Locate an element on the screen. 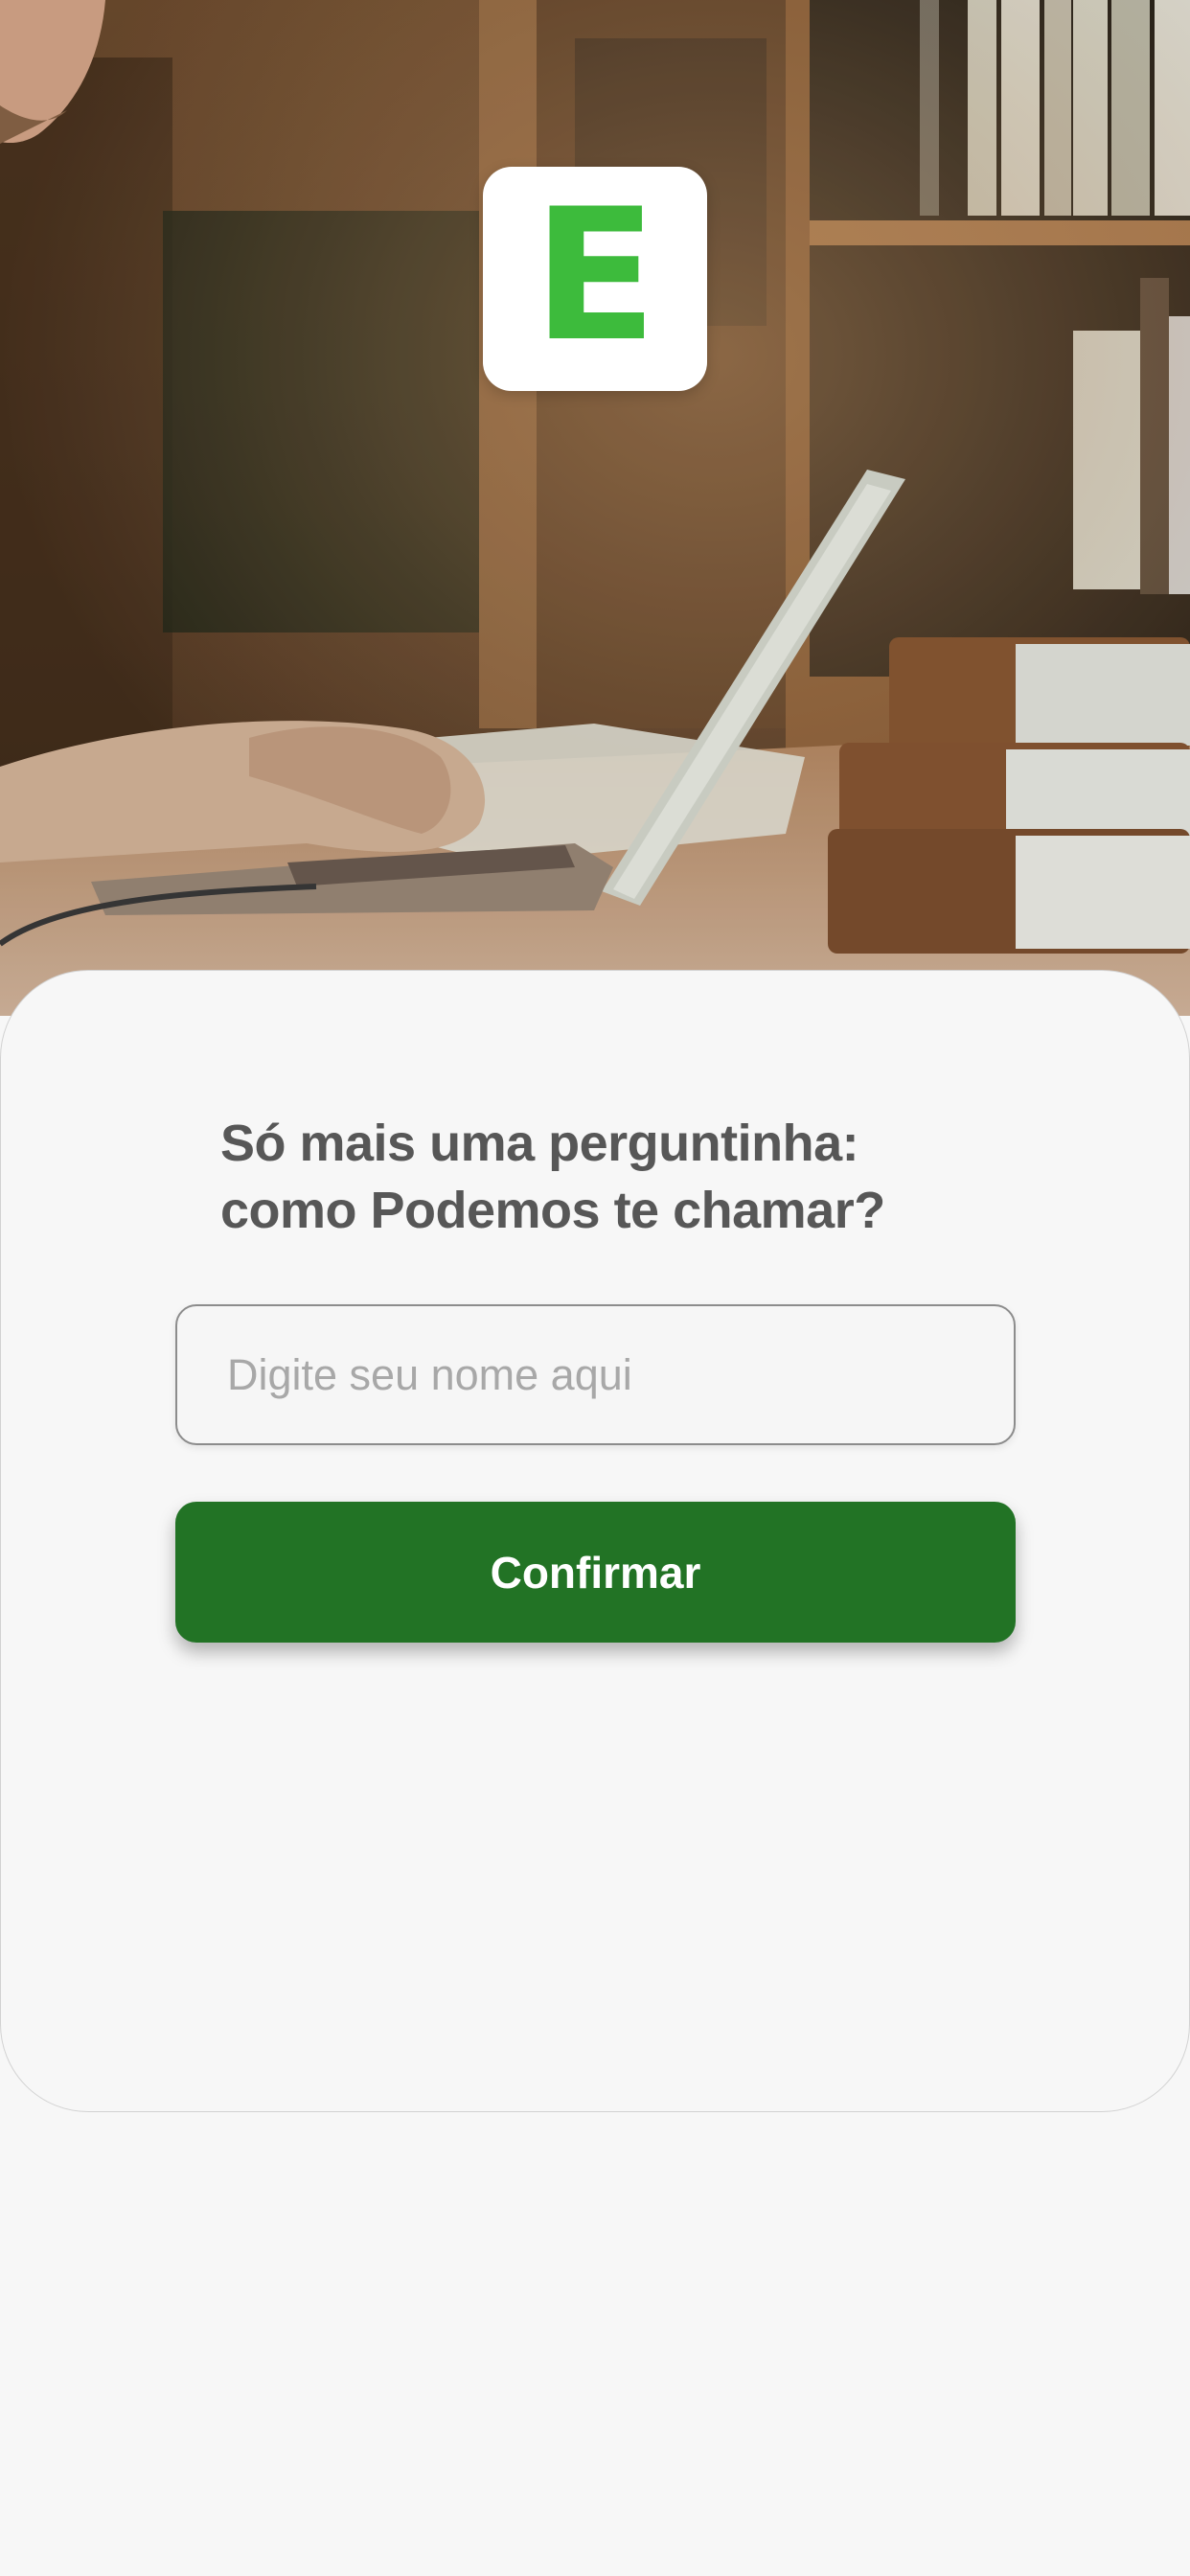  app-logo-letter: E is located at coordinates (595, 275).